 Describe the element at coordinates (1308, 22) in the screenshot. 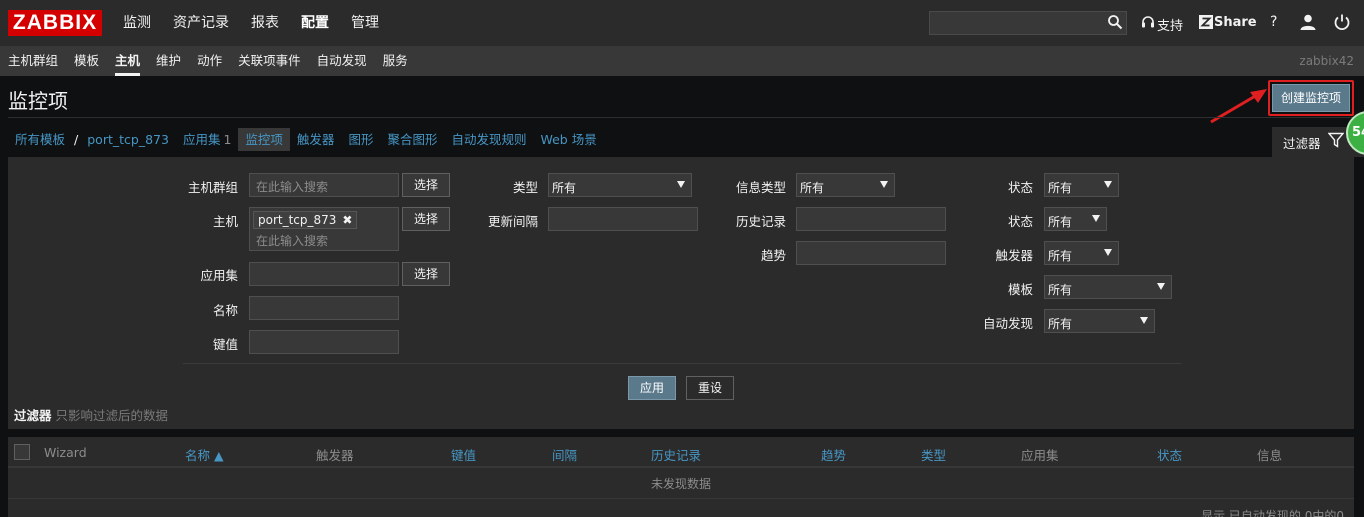

I see `user-profile-icon` at that location.